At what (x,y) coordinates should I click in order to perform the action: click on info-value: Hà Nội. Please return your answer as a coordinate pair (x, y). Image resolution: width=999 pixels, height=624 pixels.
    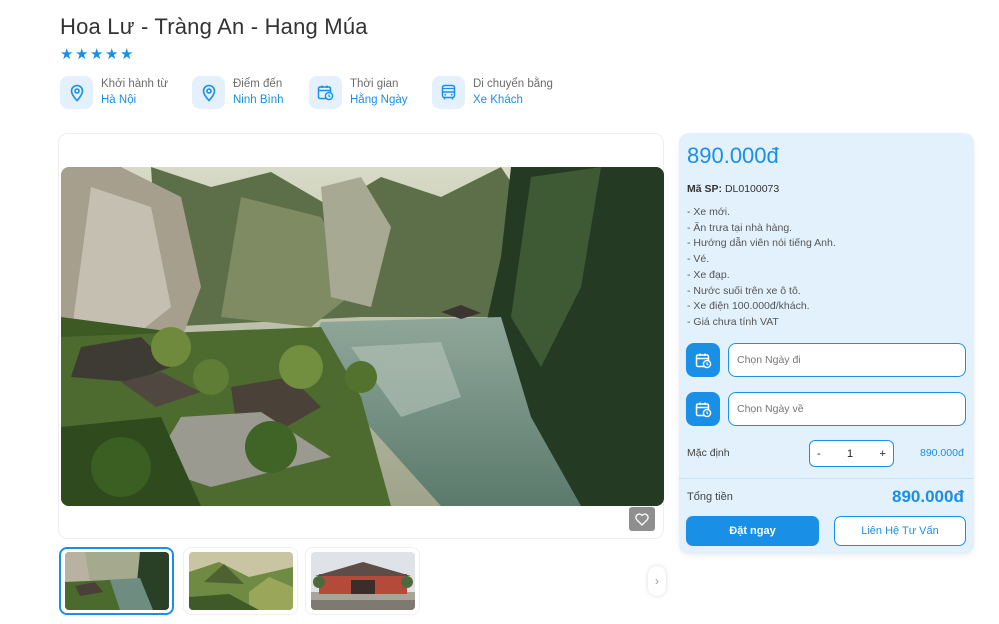
    Looking at the image, I should click on (119, 100).